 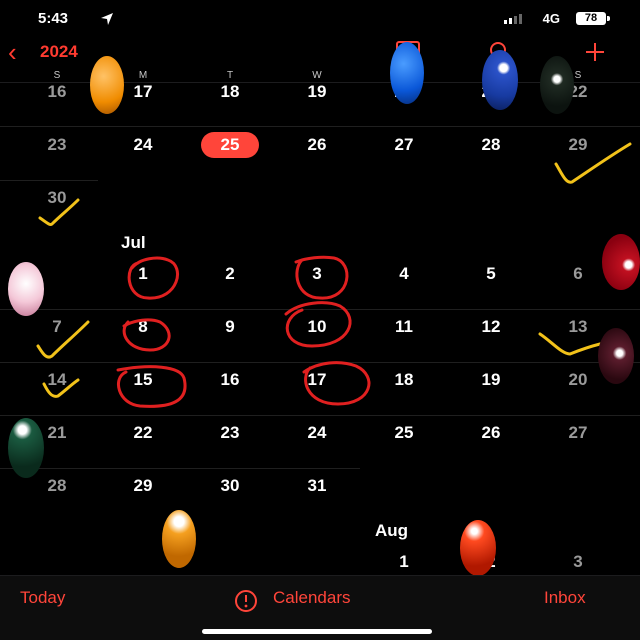 What do you see at coordinates (42, 598) in the screenshot?
I see `today-button: Today` at bounding box center [42, 598].